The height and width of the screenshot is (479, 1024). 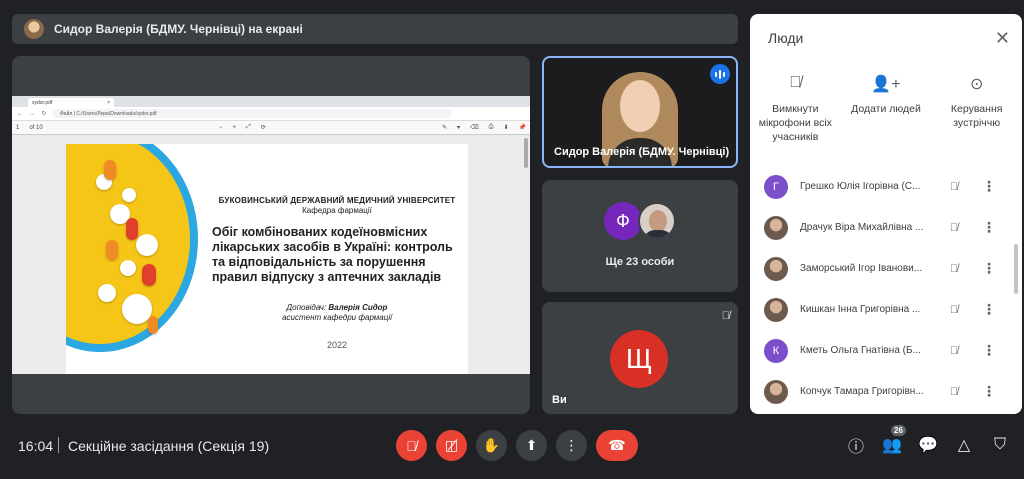 I want to click on print-icon: ⎙, so click(x=491, y=127).